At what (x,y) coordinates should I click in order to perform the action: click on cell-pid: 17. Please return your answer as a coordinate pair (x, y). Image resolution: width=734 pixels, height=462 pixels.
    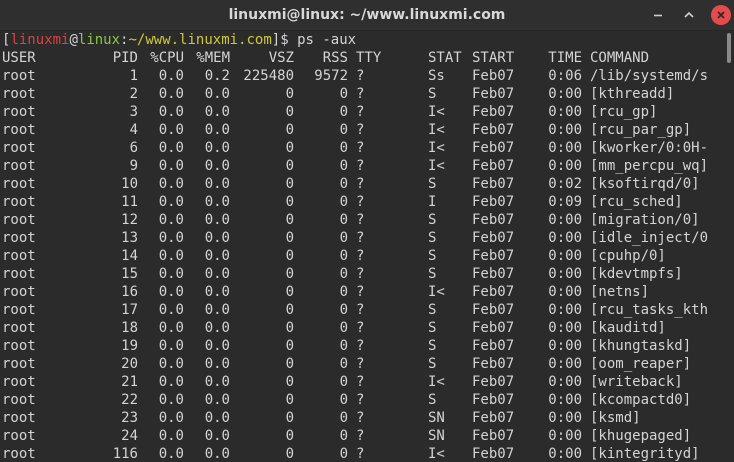
    Looking at the image, I should click on (129, 310).